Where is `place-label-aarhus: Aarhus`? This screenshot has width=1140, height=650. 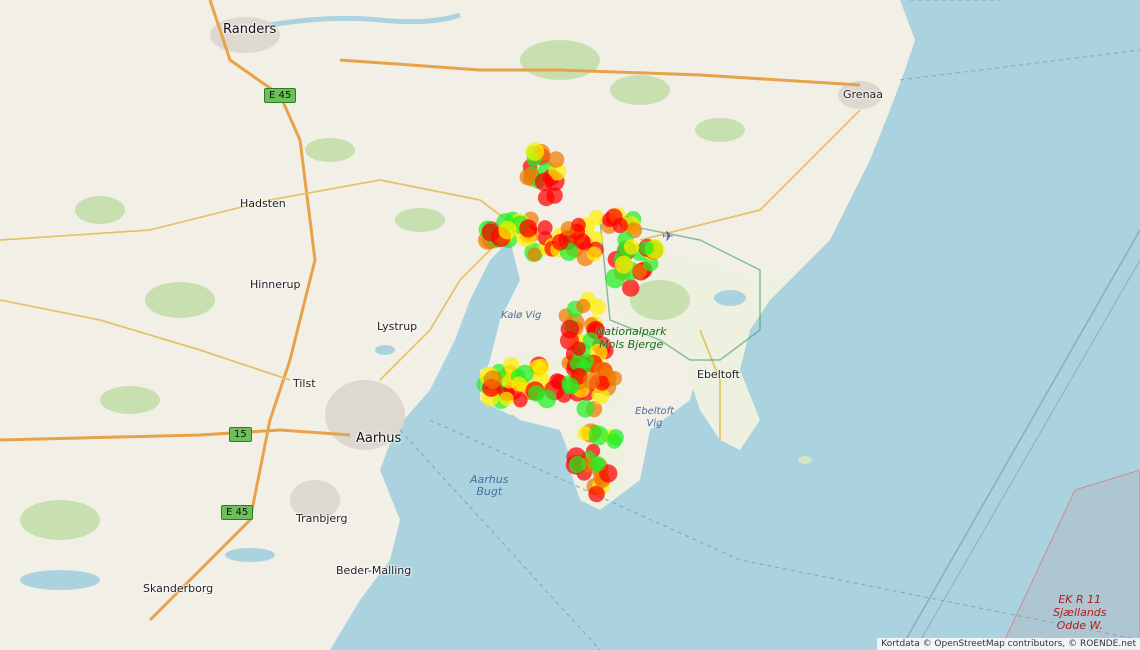 place-label-aarhus: Aarhus is located at coordinates (379, 438).